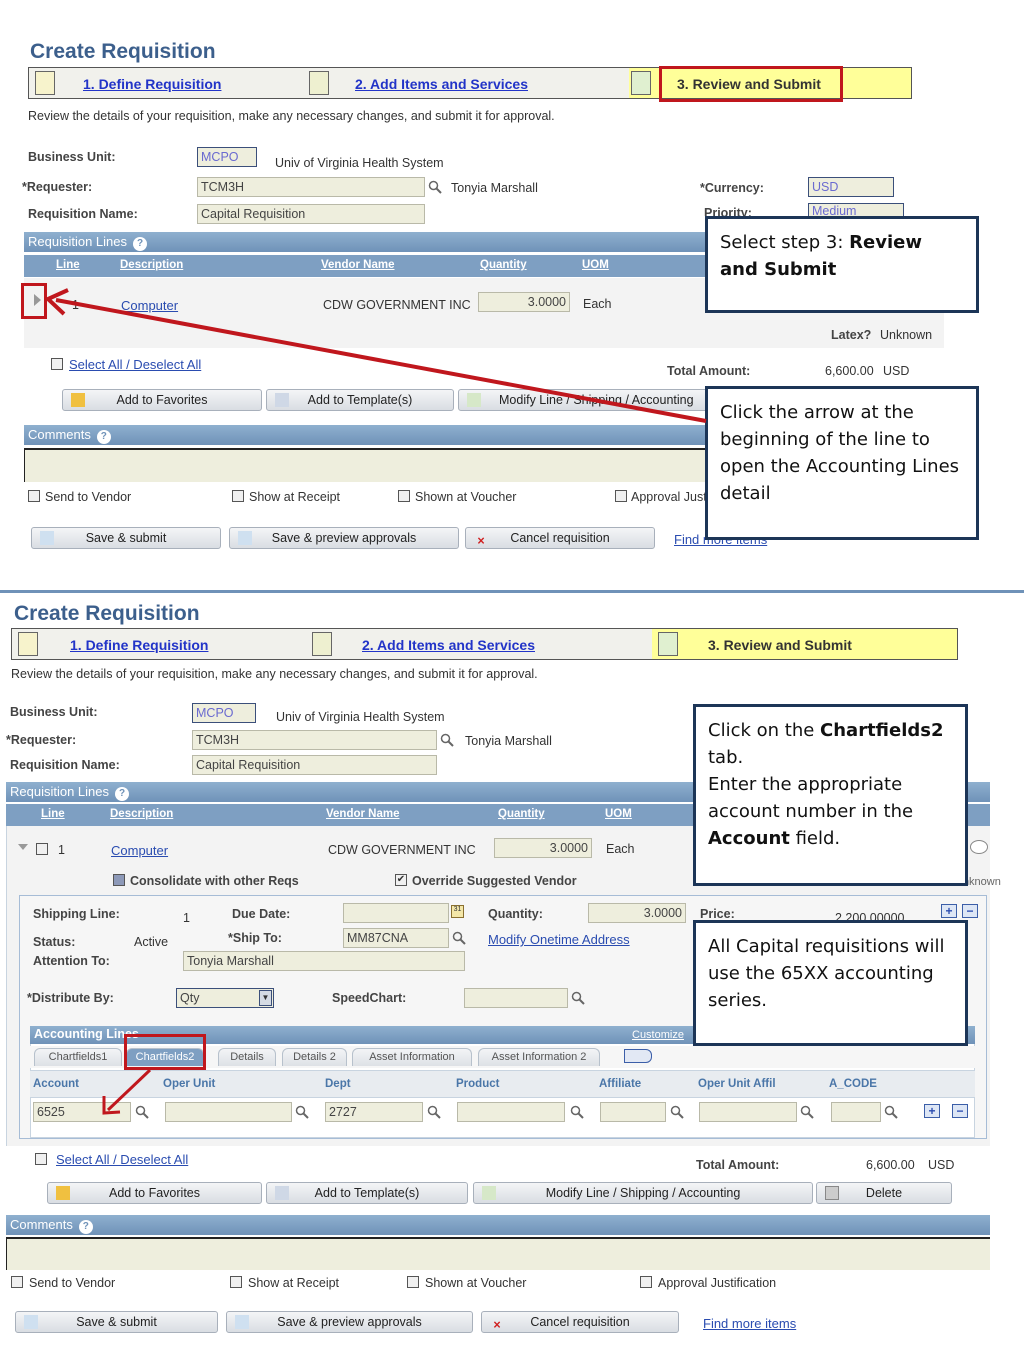 This screenshot has height=1365, width=1024. I want to click on comments-title: Comments, so click(41, 1224).